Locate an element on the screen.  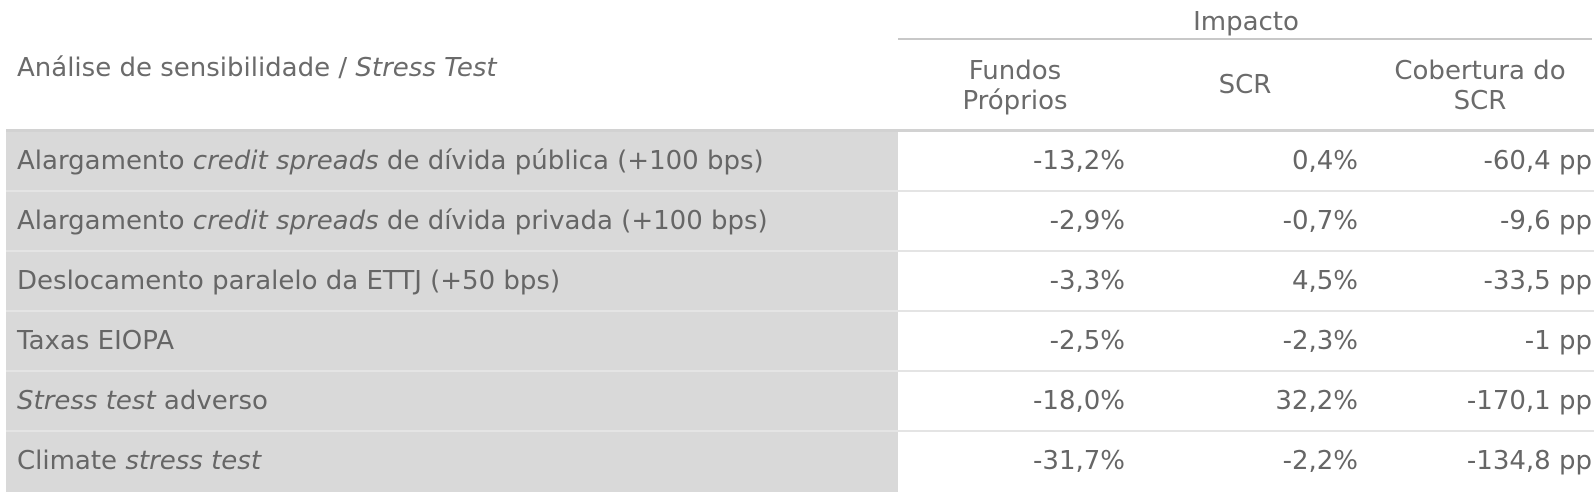
column-header-coverage: Cobertura do SCR is located at coordinates (1480, 86).